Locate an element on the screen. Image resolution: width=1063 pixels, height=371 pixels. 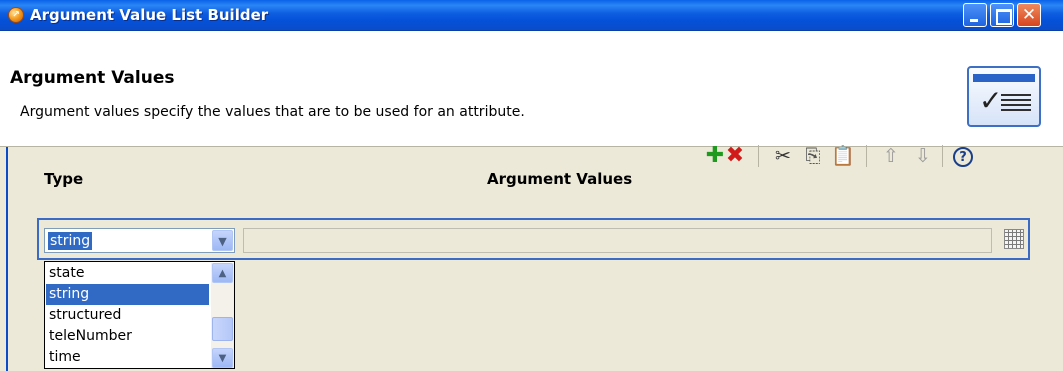
cut-icon: ✂ is located at coordinates (783, 156).